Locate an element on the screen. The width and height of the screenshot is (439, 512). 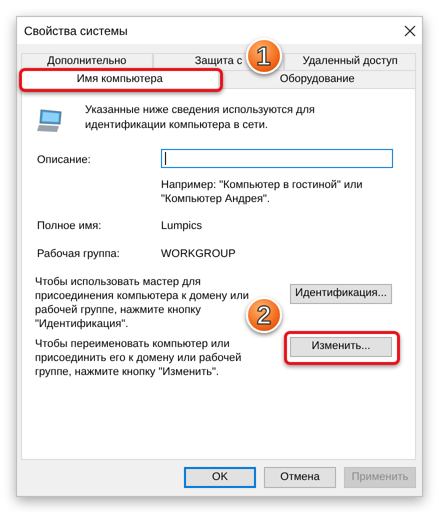
intro-text: Указанные ниже сведения используются для идентификации компьютера в сети. is located at coordinates (200, 118).